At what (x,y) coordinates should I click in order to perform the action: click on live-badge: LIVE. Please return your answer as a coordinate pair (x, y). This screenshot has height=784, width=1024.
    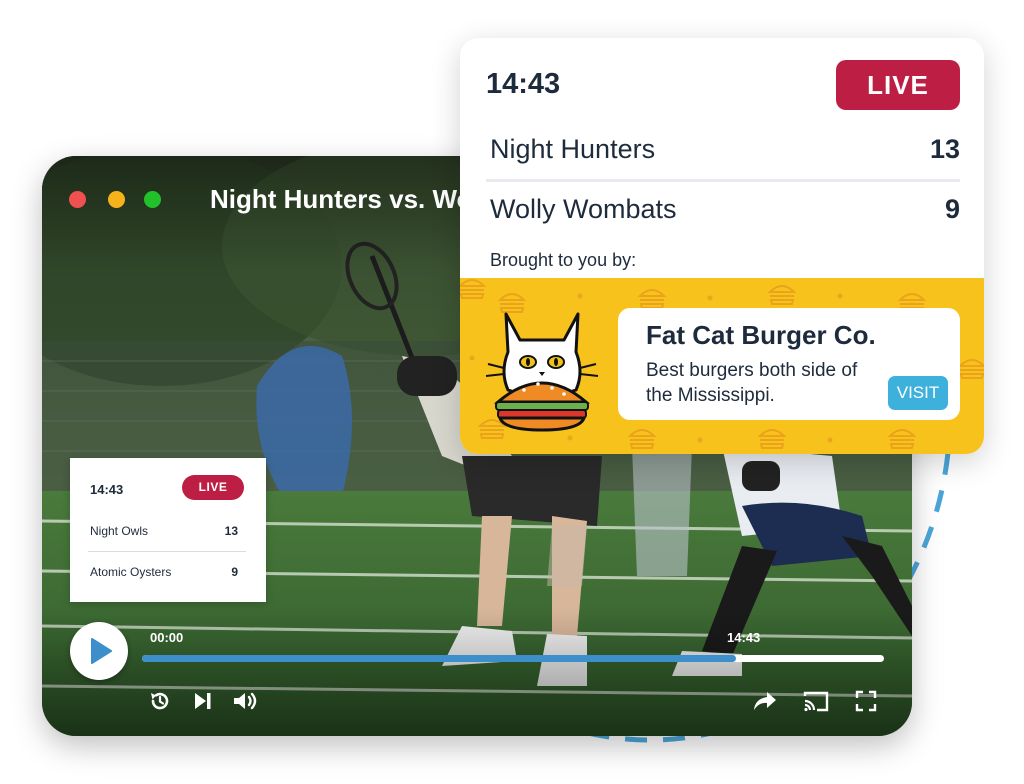
    Looking at the image, I should click on (898, 85).